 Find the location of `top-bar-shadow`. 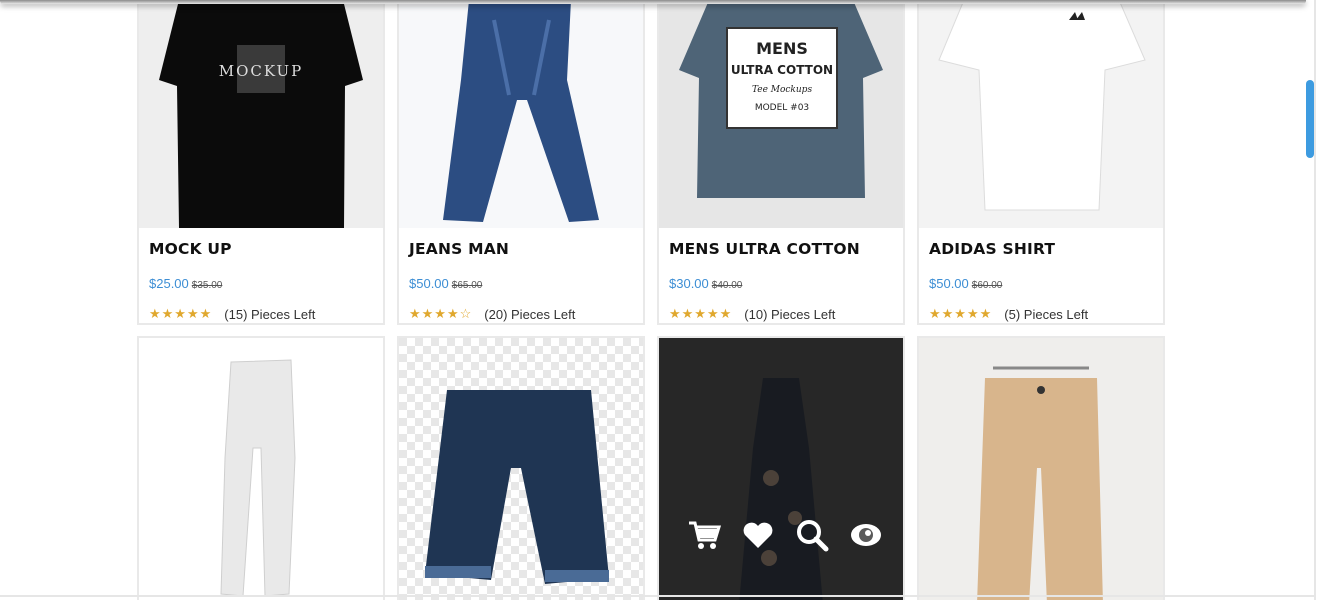

top-bar-shadow is located at coordinates (653, 2).